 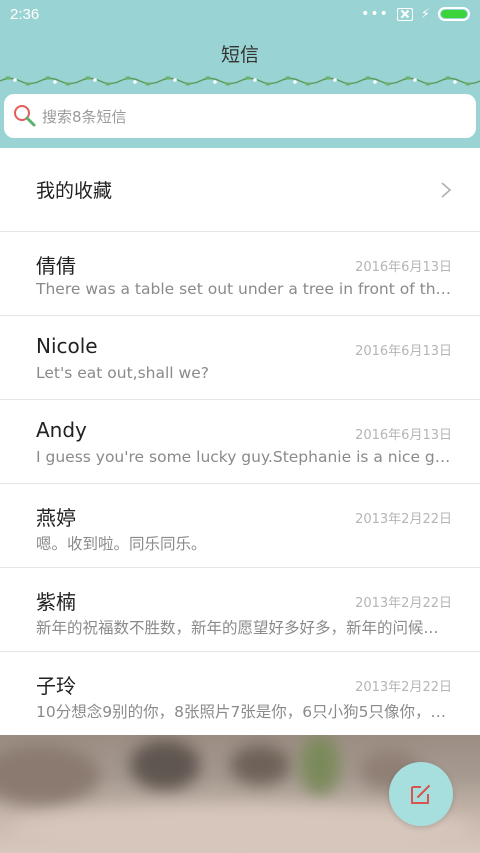 What do you see at coordinates (425, 14) in the screenshot?
I see `charging-icon: ⚡` at bounding box center [425, 14].